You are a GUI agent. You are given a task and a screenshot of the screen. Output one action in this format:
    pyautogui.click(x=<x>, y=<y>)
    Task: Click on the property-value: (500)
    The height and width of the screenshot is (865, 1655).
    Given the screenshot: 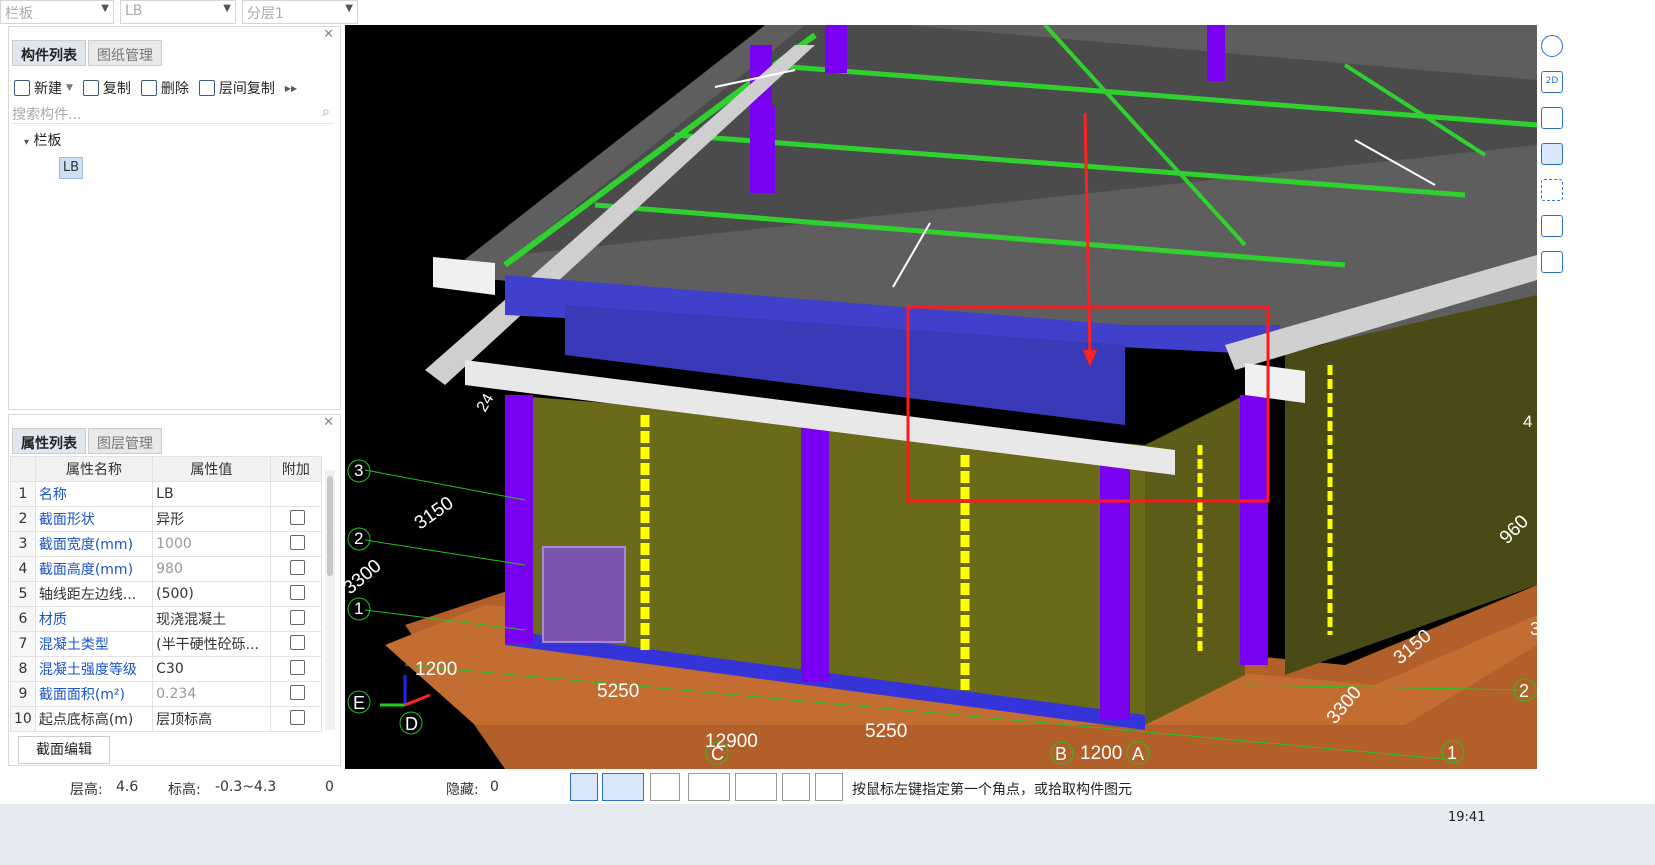 What is the action you would take?
    pyautogui.click(x=211, y=594)
    